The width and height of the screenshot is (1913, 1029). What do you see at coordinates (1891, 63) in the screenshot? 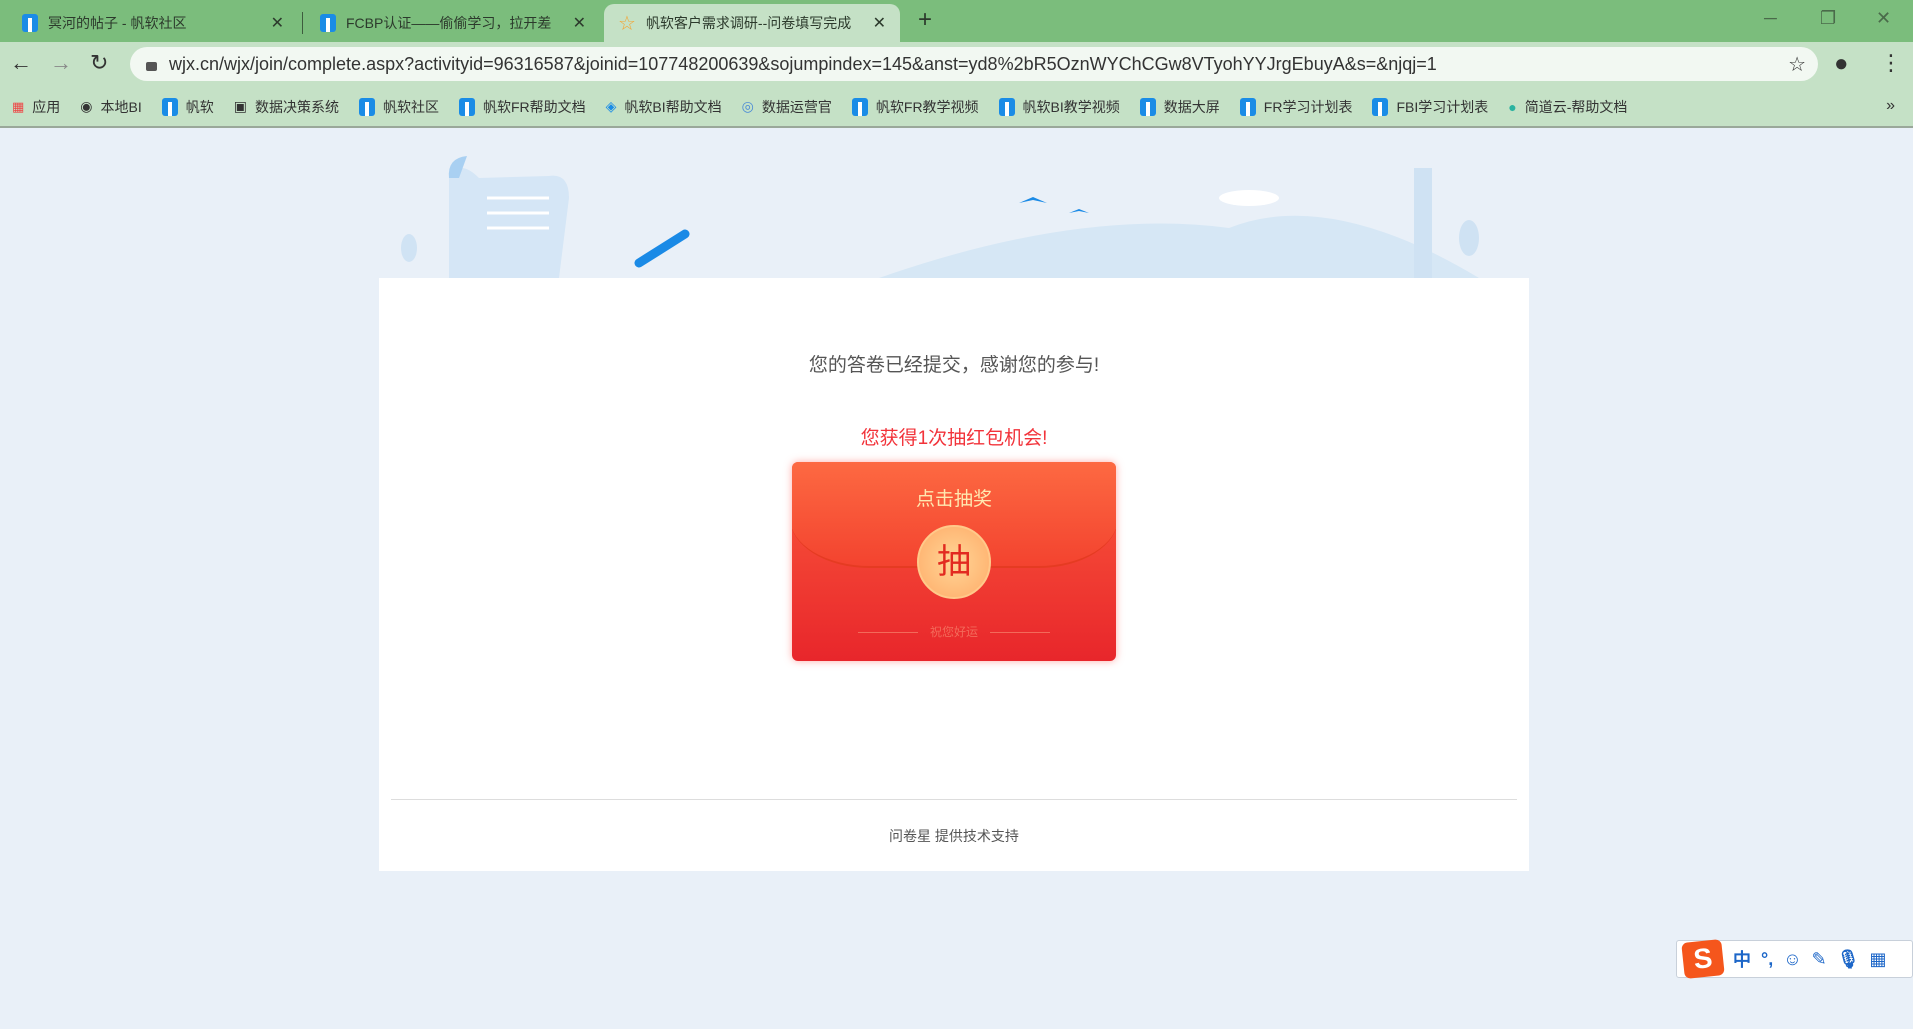
I see `menu-icon: ⋮` at bounding box center [1891, 63].